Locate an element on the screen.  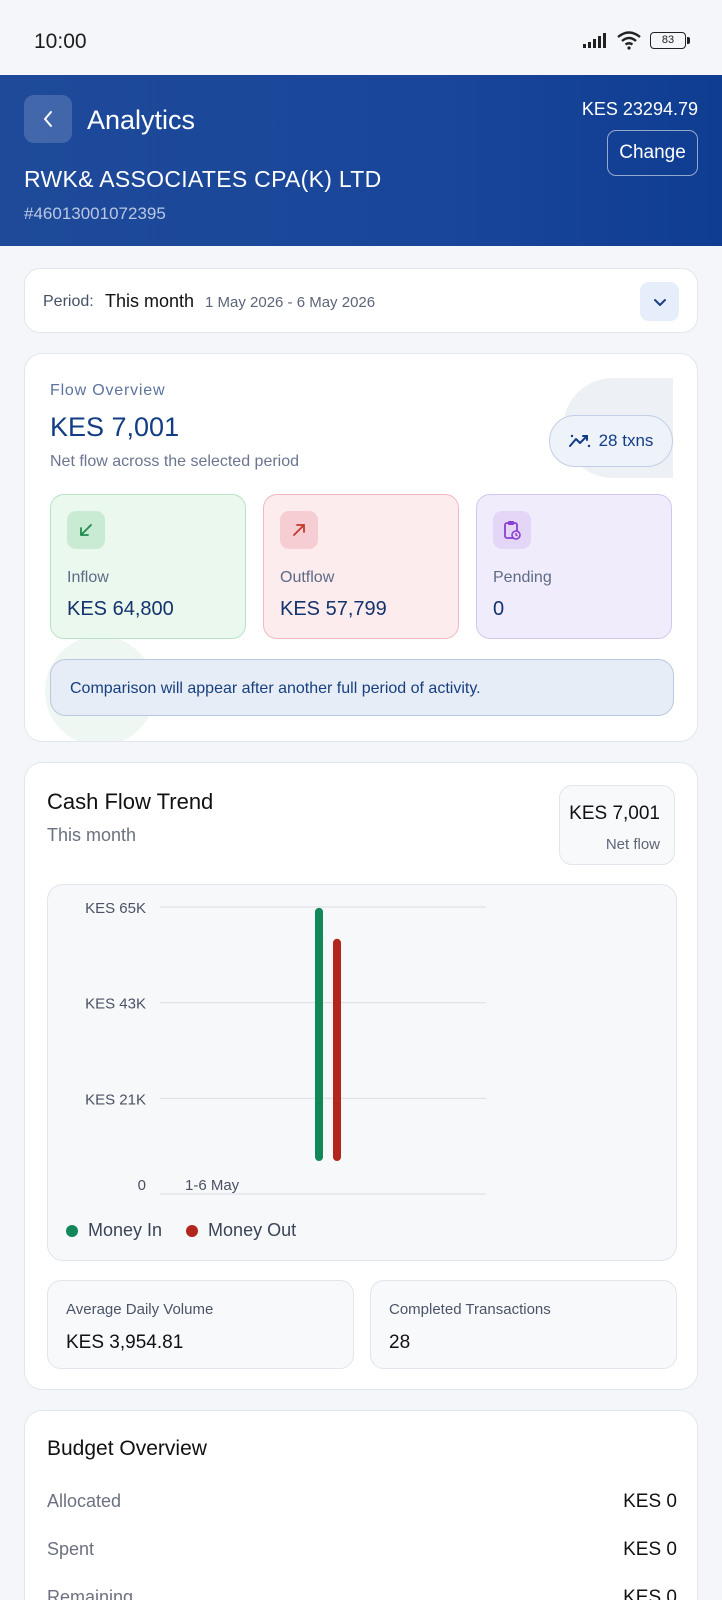
flow-overview-label: Flow Overview is located at coordinates (108, 390).